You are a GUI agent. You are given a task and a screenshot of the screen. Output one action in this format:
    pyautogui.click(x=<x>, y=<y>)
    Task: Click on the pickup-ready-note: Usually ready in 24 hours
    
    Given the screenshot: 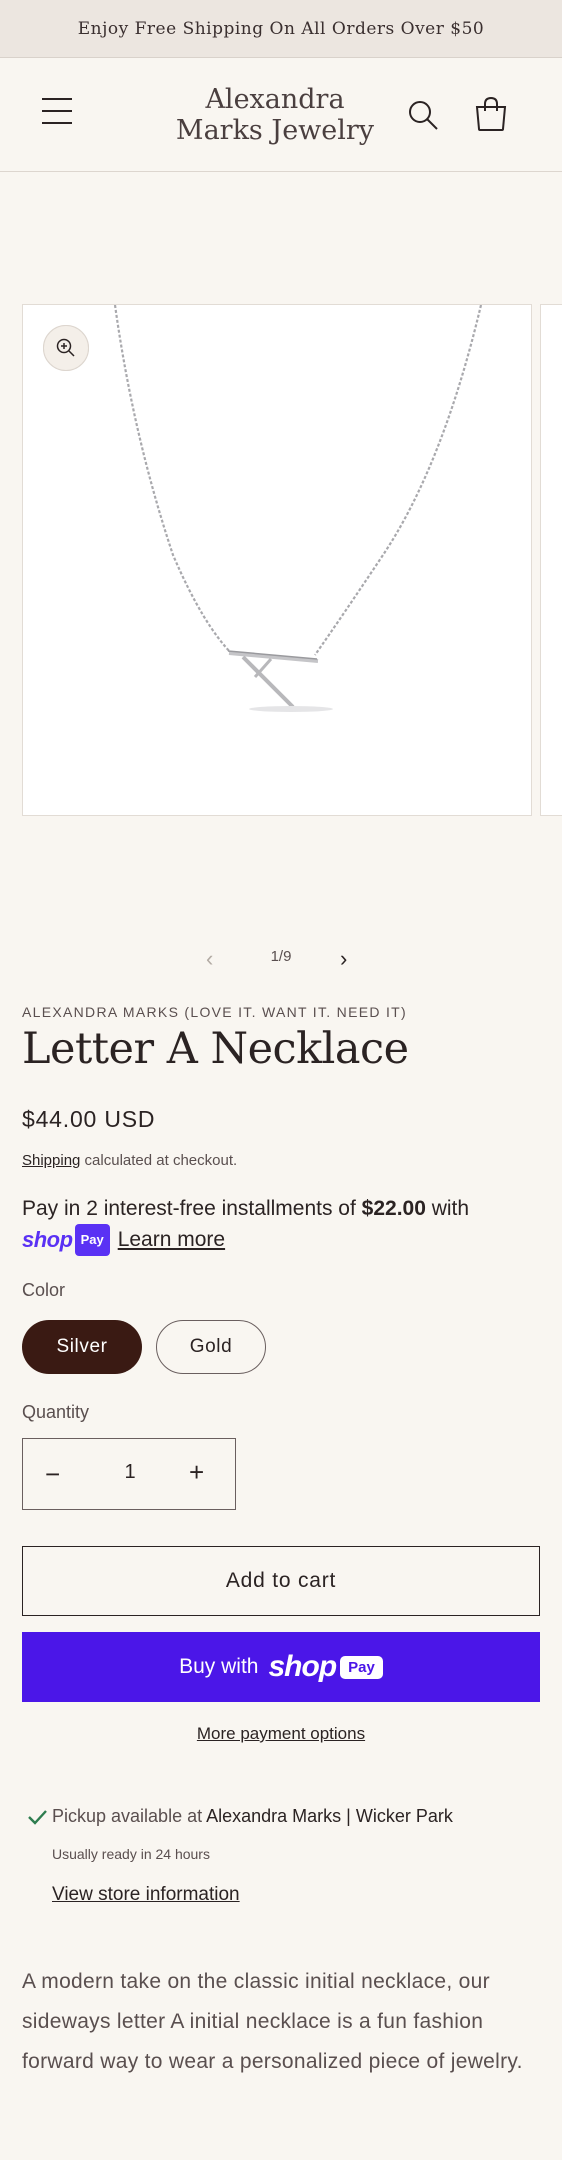 What is the action you would take?
    pyautogui.click(x=131, y=1854)
    